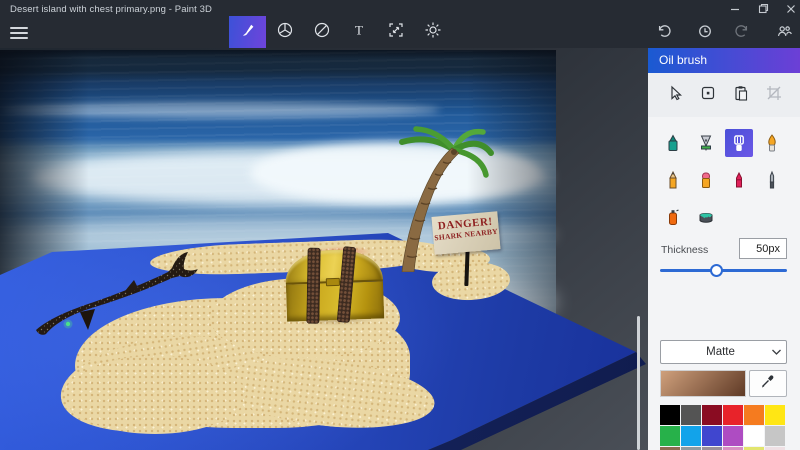  I want to click on cursor-icon, so click(675, 95).